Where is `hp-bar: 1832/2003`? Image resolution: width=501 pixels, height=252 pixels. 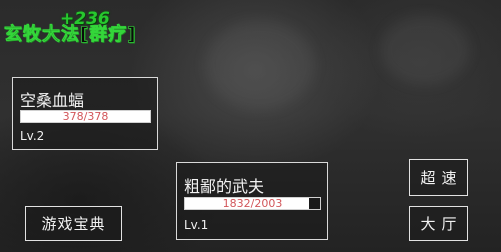 hp-bar: 1832/2003 is located at coordinates (252, 203).